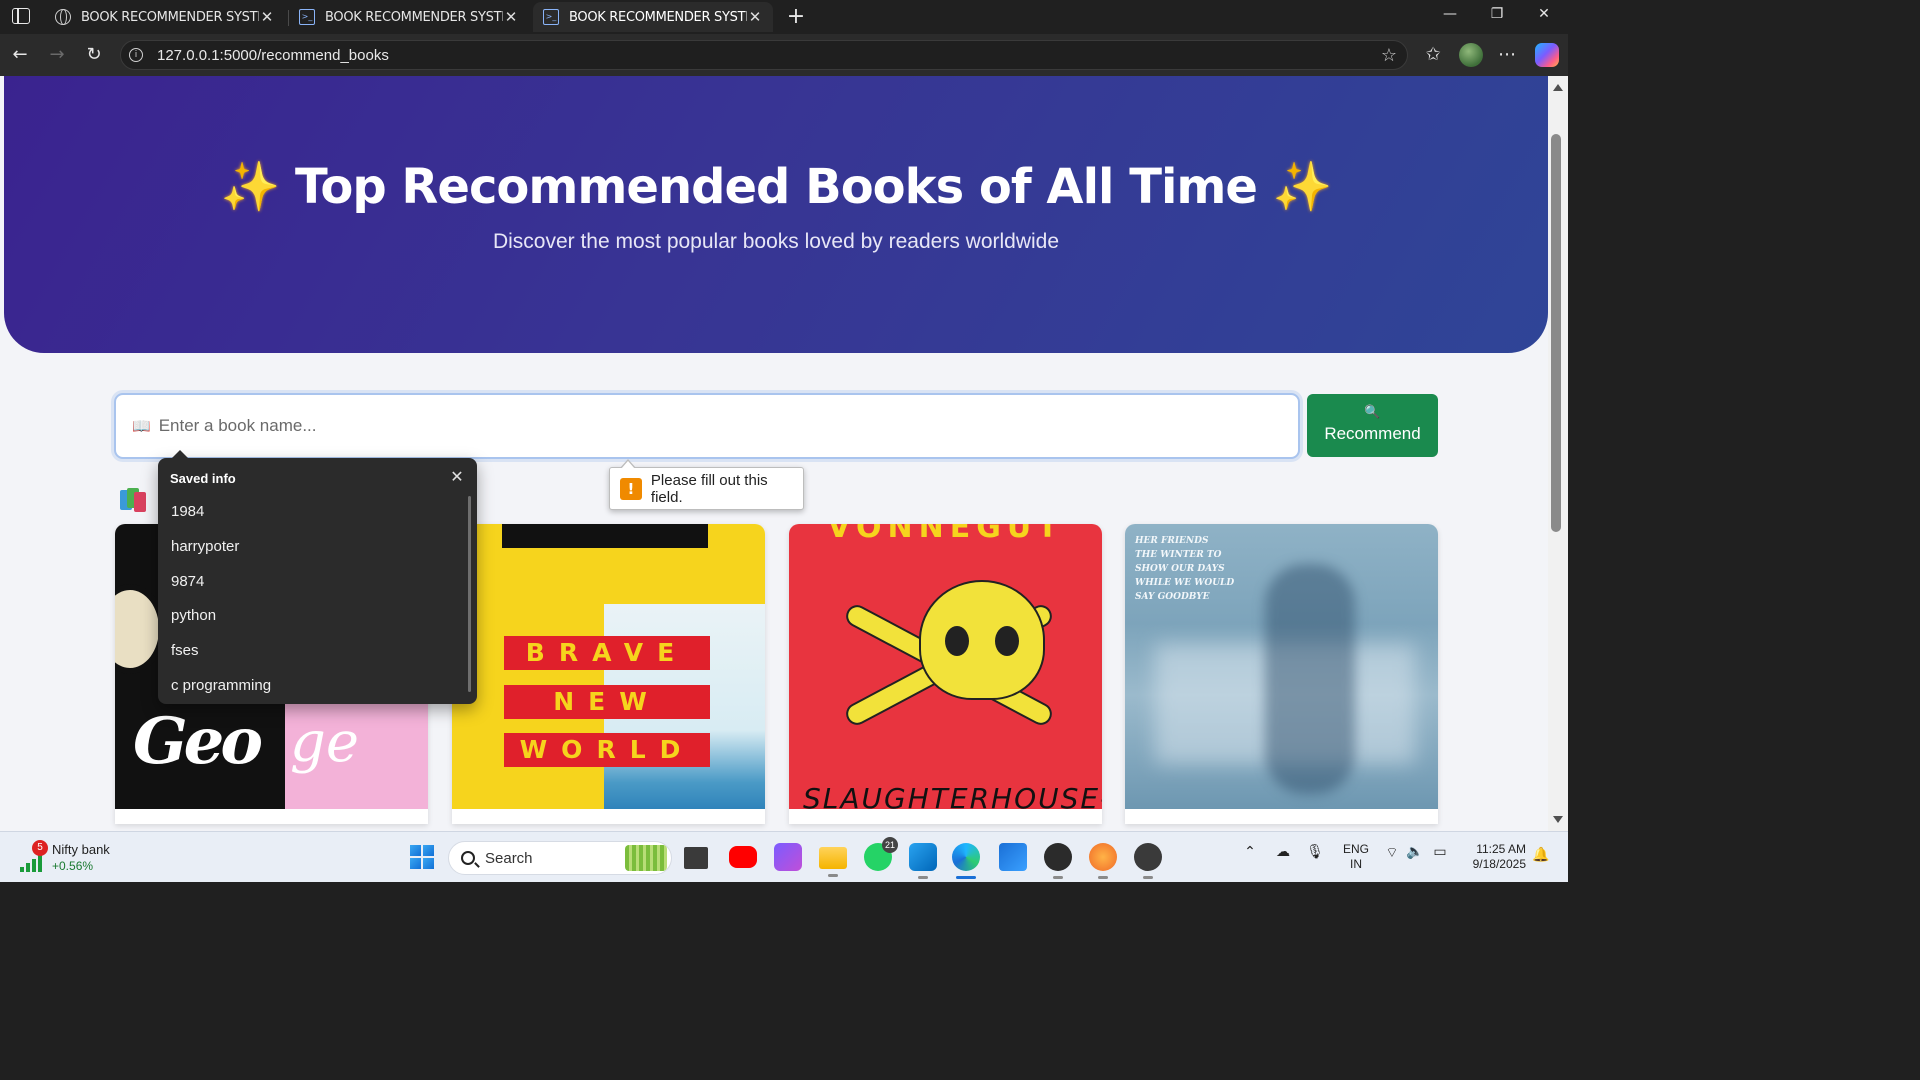  What do you see at coordinates (187, 511) in the screenshot?
I see `autofill-item: 1984` at bounding box center [187, 511].